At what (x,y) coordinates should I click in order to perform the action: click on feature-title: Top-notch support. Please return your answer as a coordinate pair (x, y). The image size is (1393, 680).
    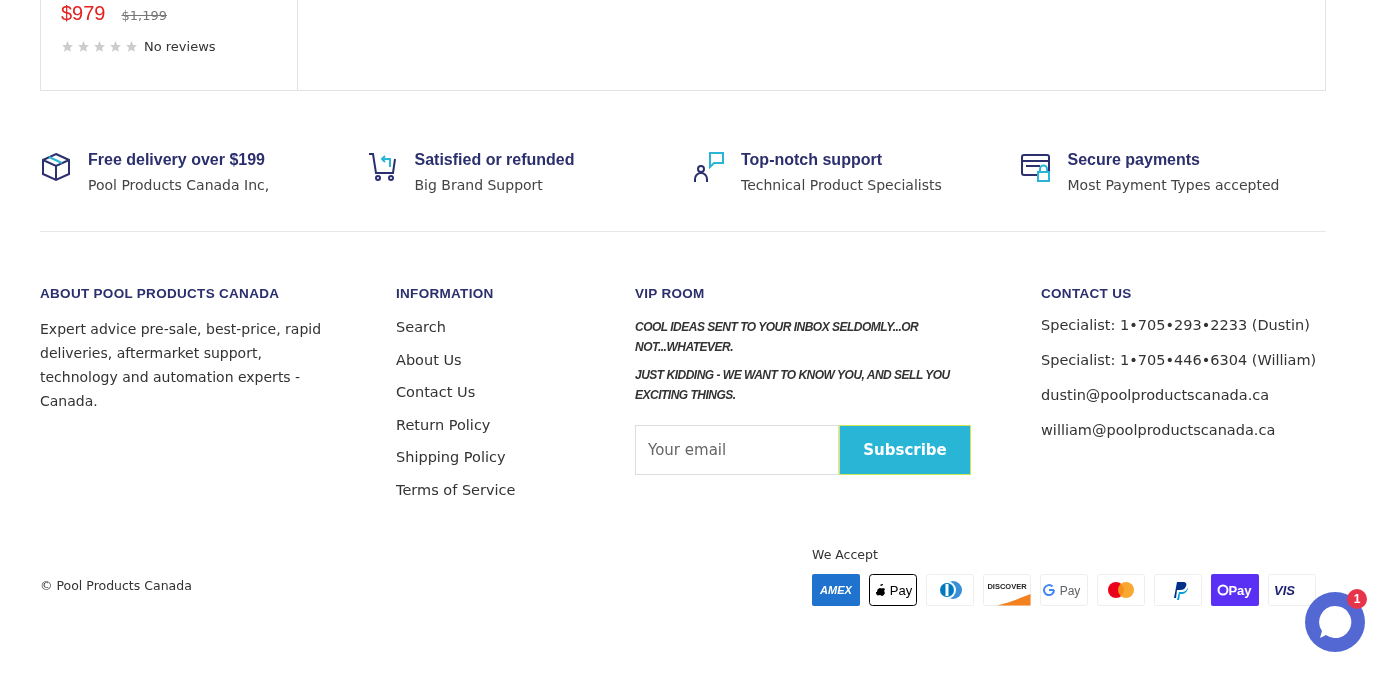
    Looking at the image, I should click on (812, 160).